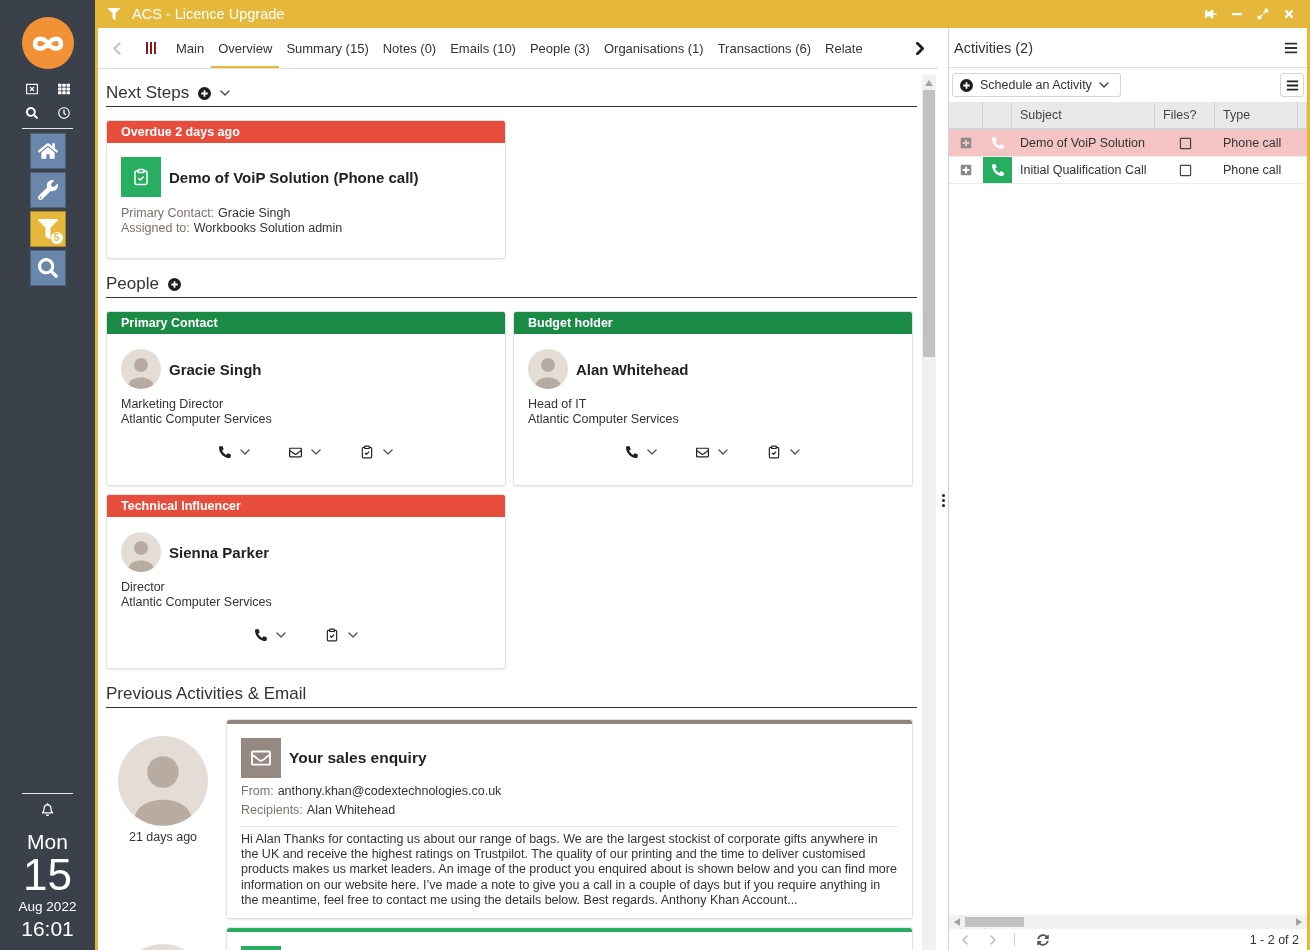 This screenshot has width=1310, height=950. I want to click on filter-icon, so click(47, 229).